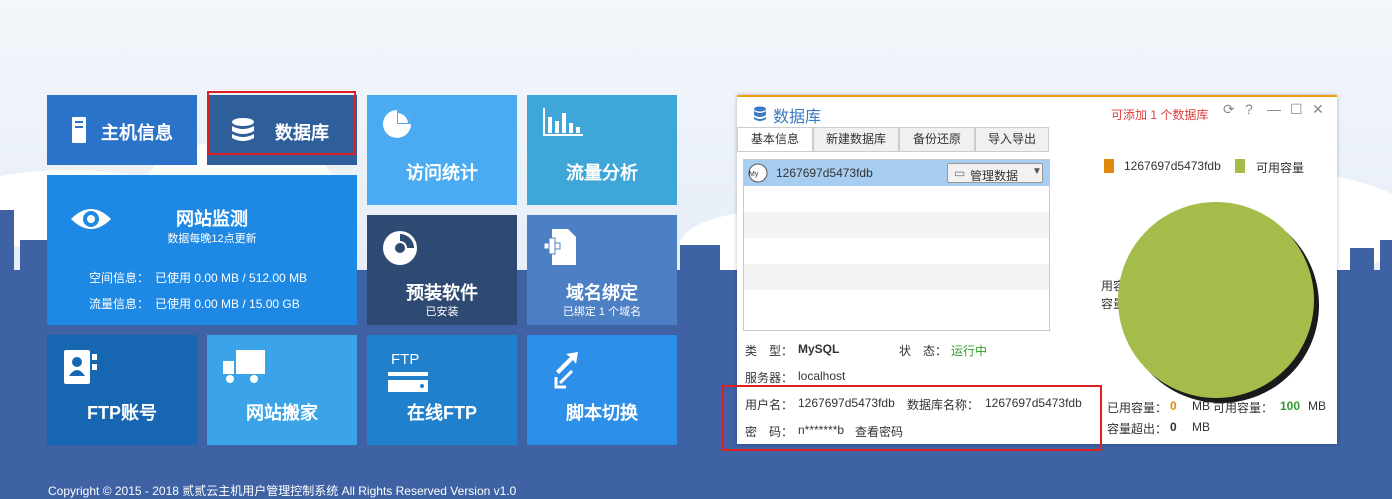  I want to click on over-capacity-value: 0, so click(1173, 427).